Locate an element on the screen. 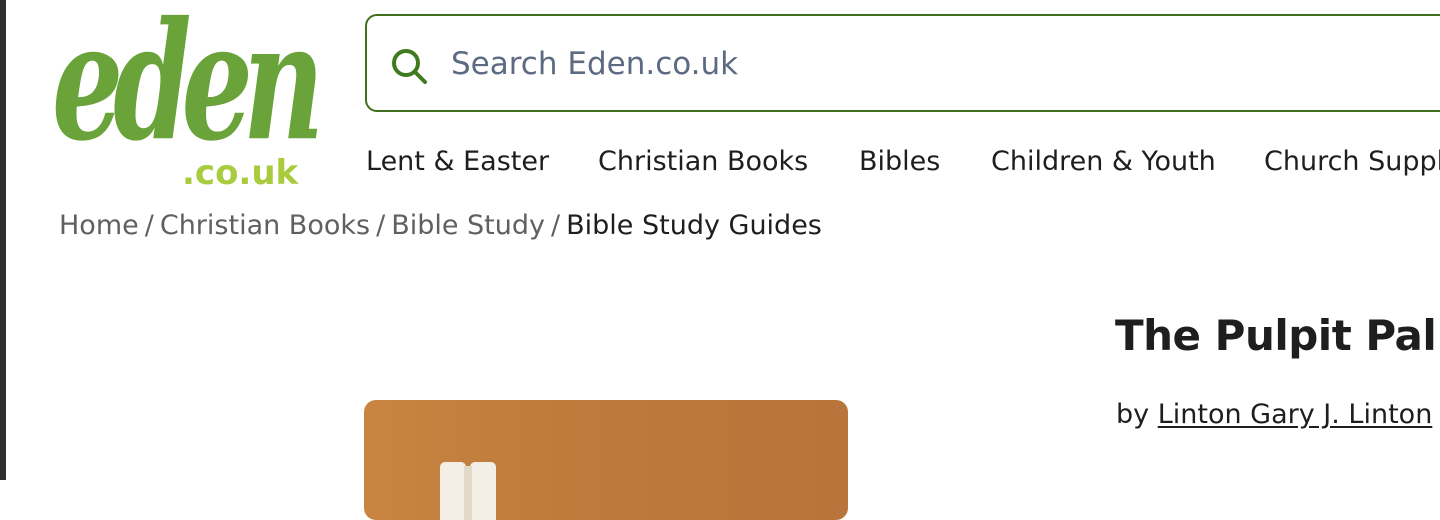 This screenshot has height=520, width=1440. author-link: Linton Gary J. Linton is located at coordinates (1295, 414).